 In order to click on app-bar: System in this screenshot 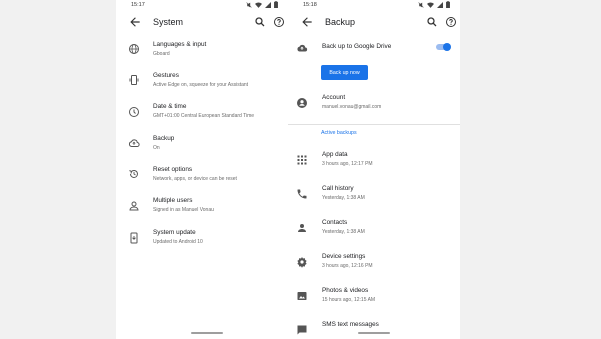, I will do `click(202, 22)`.